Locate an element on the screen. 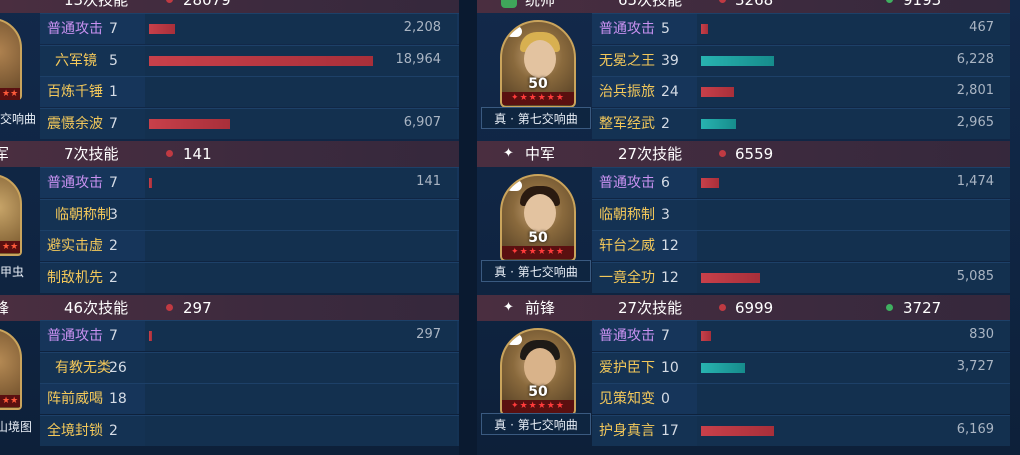 Image resolution: width=1020 pixels, height=455 pixels. damage-bar-track is located at coordinates (301, 214).